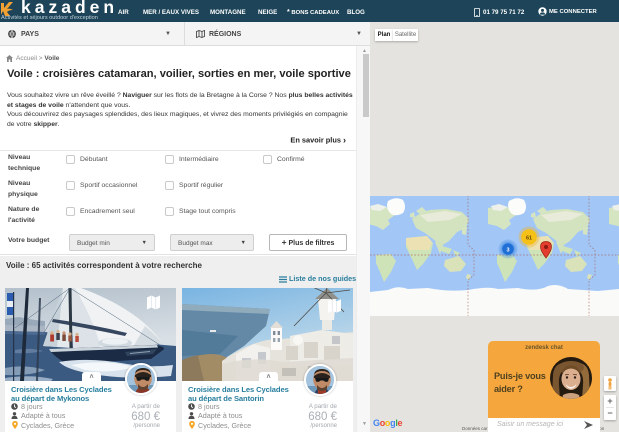  Describe the element at coordinates (507, 250) in the screenshot. I see `svg-text: 3` at that location.